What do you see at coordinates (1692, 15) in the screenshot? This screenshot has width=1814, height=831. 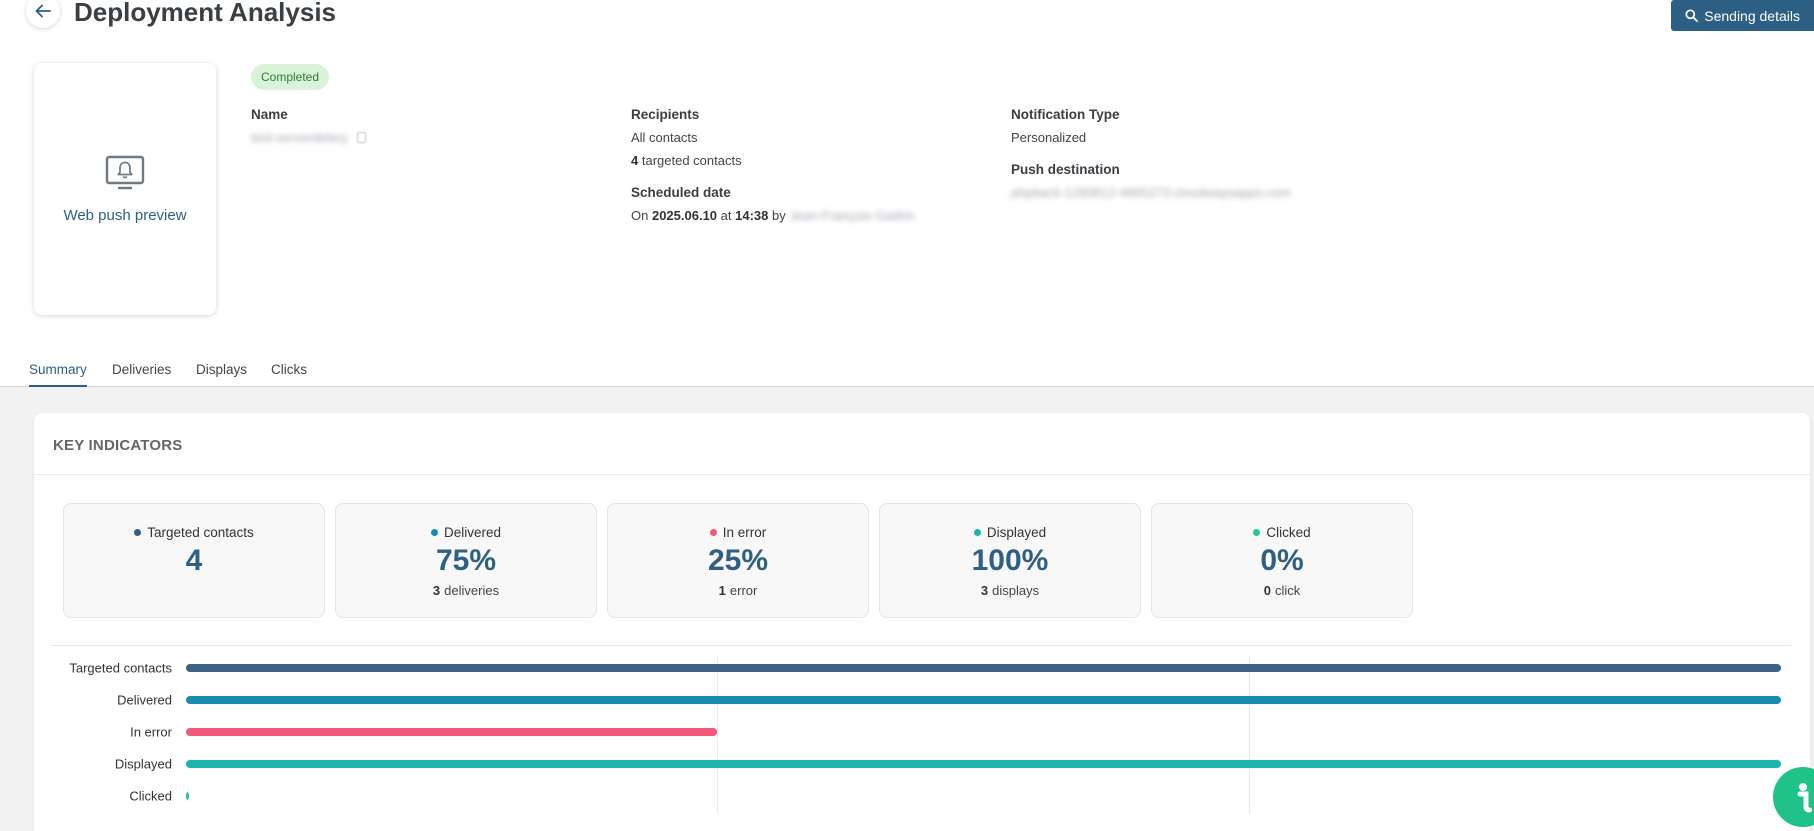 I see `search-icon` at bounding box center [1692, 15].